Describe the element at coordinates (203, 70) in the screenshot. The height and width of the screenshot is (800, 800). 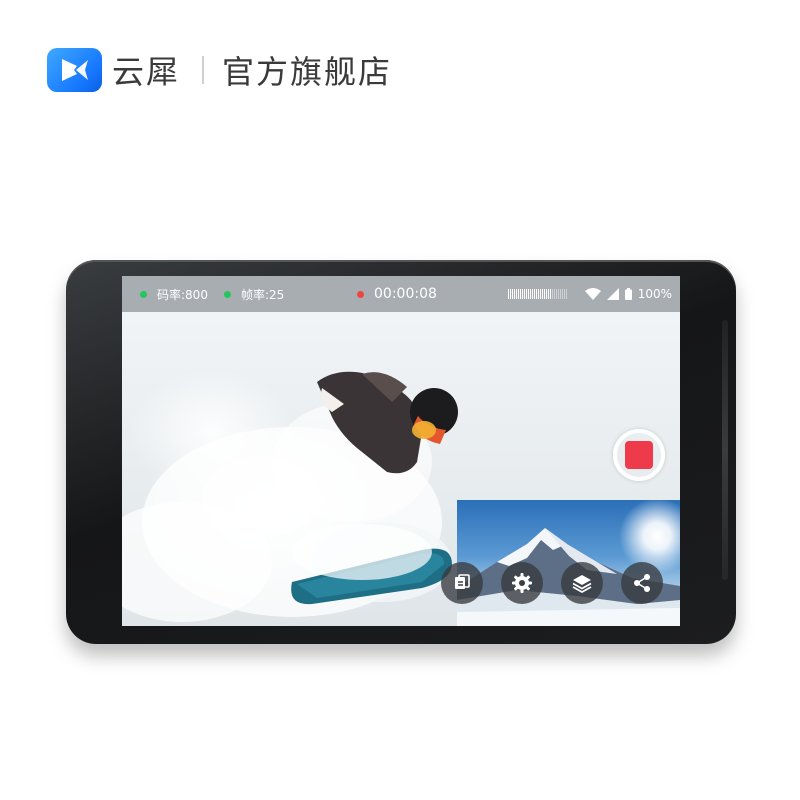
I see `brand-divider` at that location.